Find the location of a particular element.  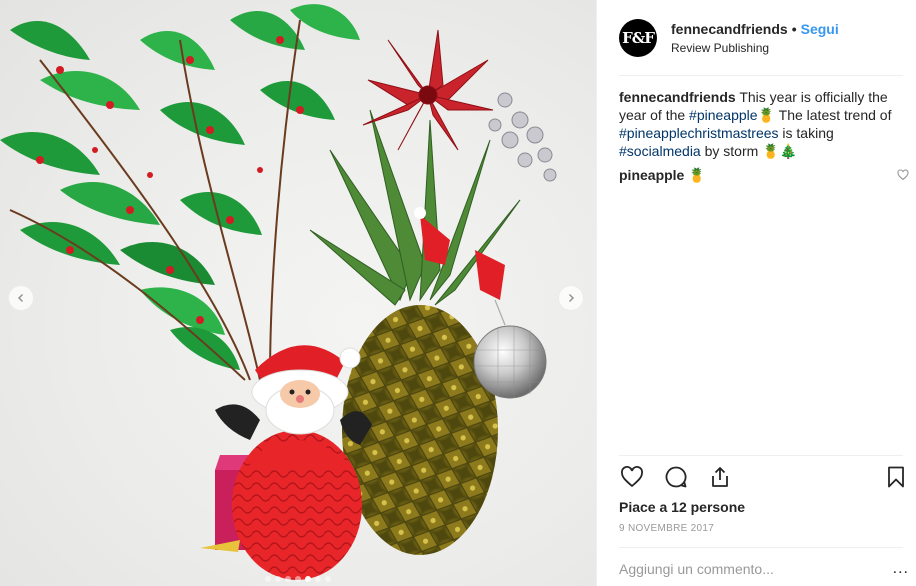

save-button is located at coordinates (896, 477).